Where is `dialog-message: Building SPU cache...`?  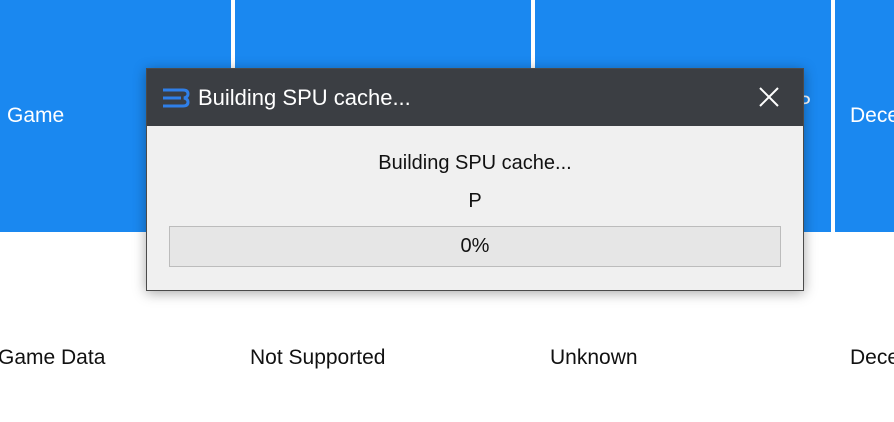
dialog-message: Building SPU cache... is located at coordinates (475, 163).